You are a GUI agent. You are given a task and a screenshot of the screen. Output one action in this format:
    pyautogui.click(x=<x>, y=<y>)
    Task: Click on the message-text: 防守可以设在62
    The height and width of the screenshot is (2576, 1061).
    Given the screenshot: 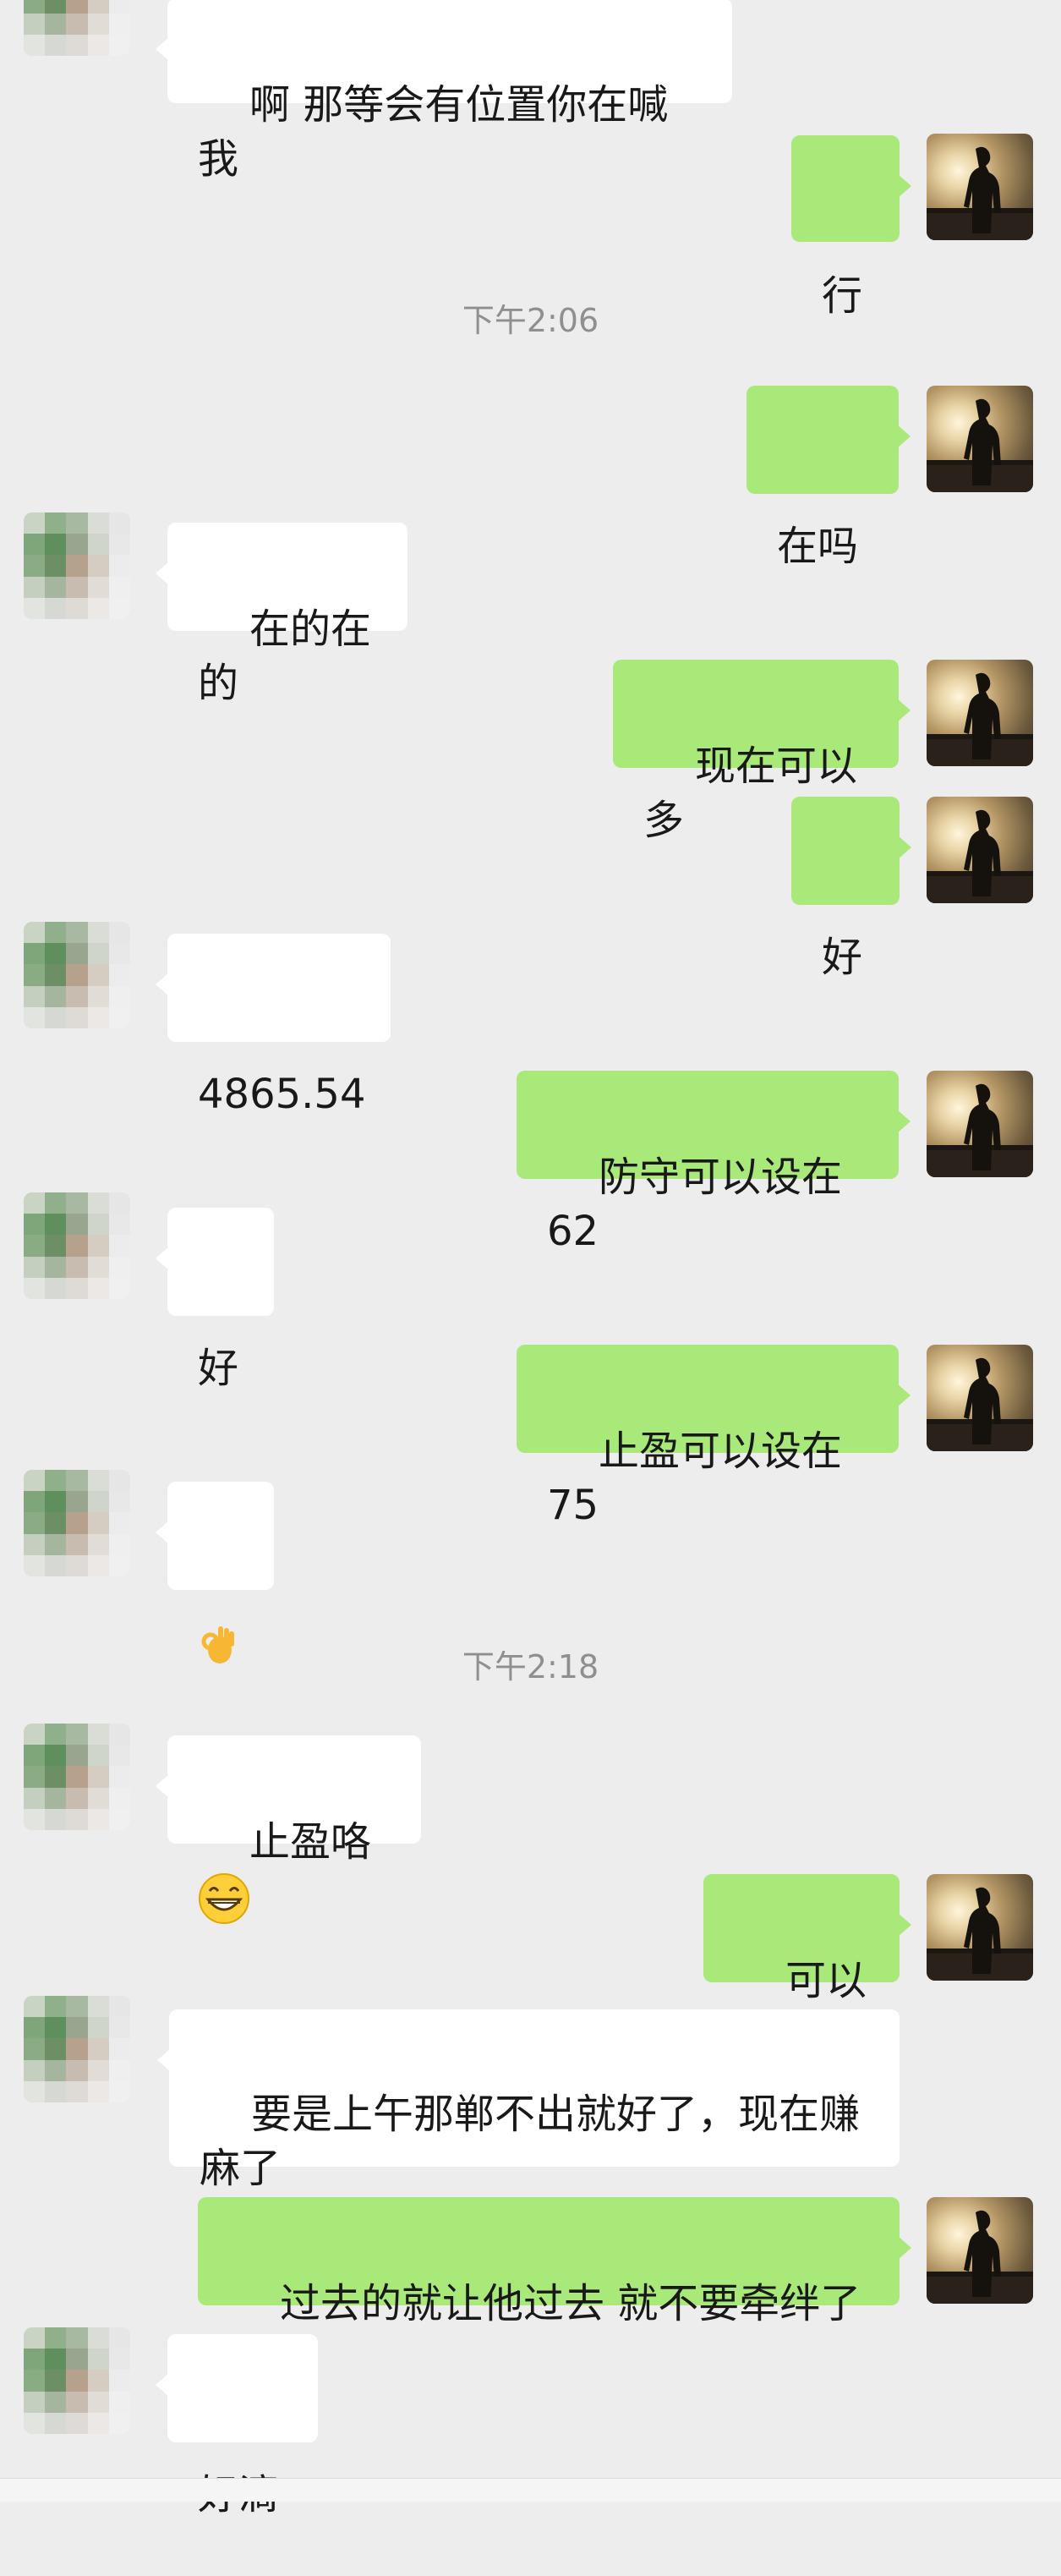 What is the action you would take?
    pyautogui.click(x=695, y=1204)
    